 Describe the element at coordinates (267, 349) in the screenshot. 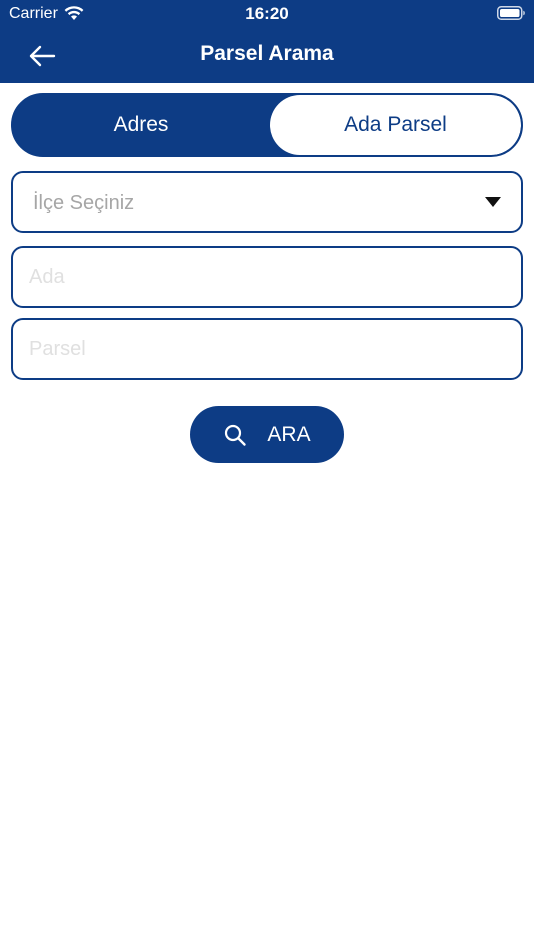

I see `parsel-input` at that location.